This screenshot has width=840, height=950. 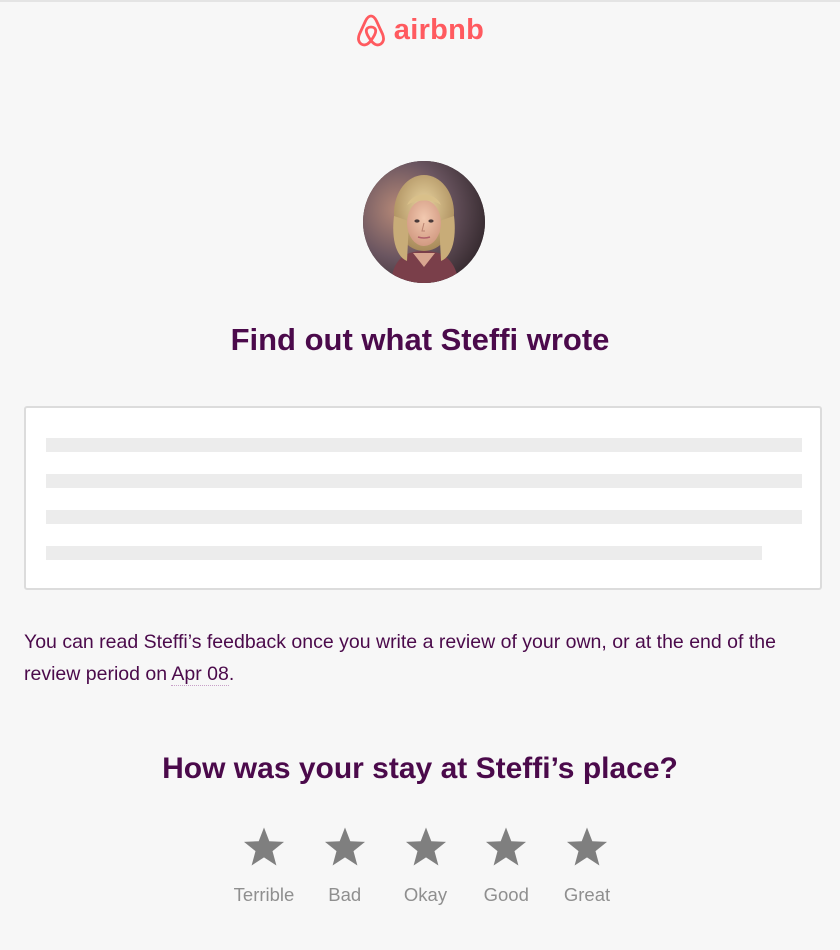 I want to click on rating-option-great: Great, so click(x=587, y=881).